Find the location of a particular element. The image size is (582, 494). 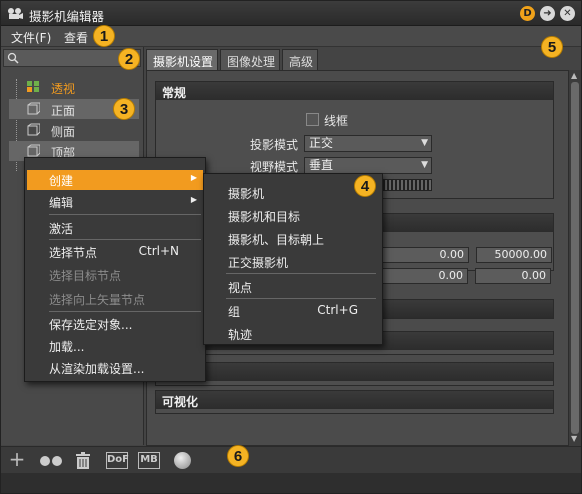

ctx-item-edit: 编辑 ▶ is located at coordinates (115, 202).